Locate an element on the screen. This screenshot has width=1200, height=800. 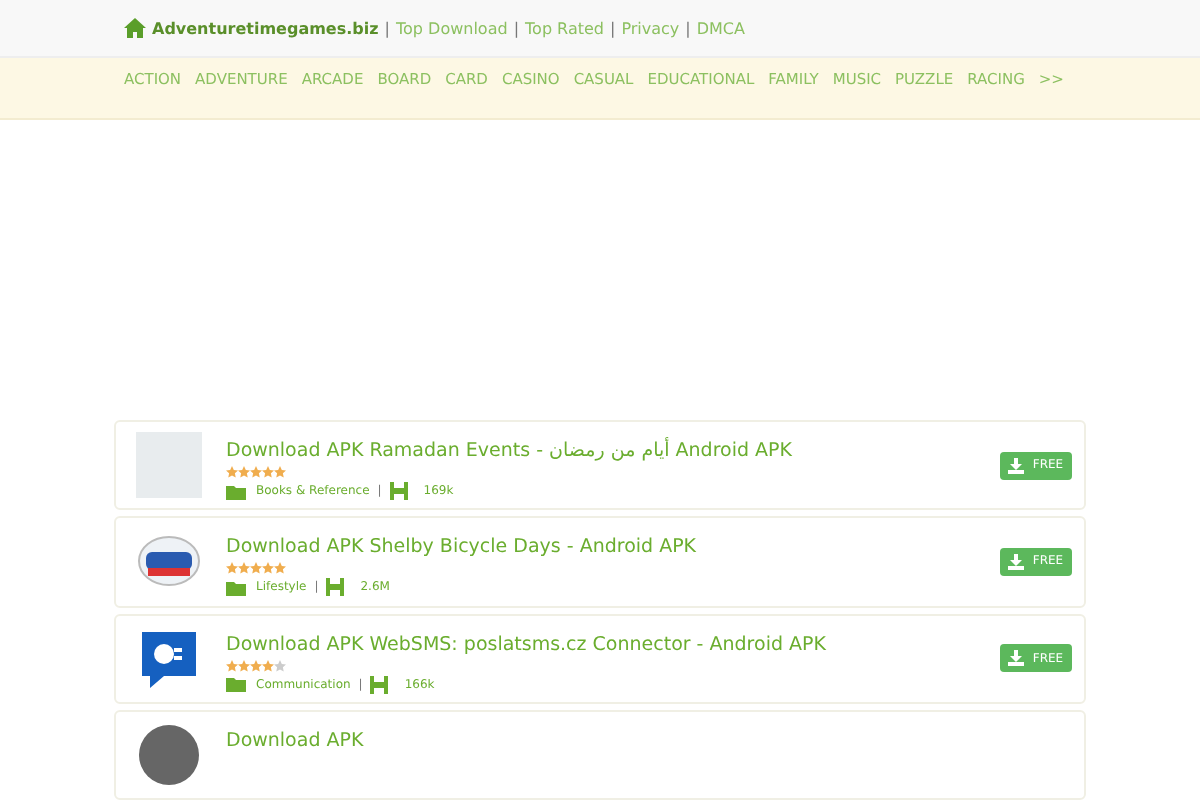
app-title-link: Download APK is located at coordinates (649, 740).